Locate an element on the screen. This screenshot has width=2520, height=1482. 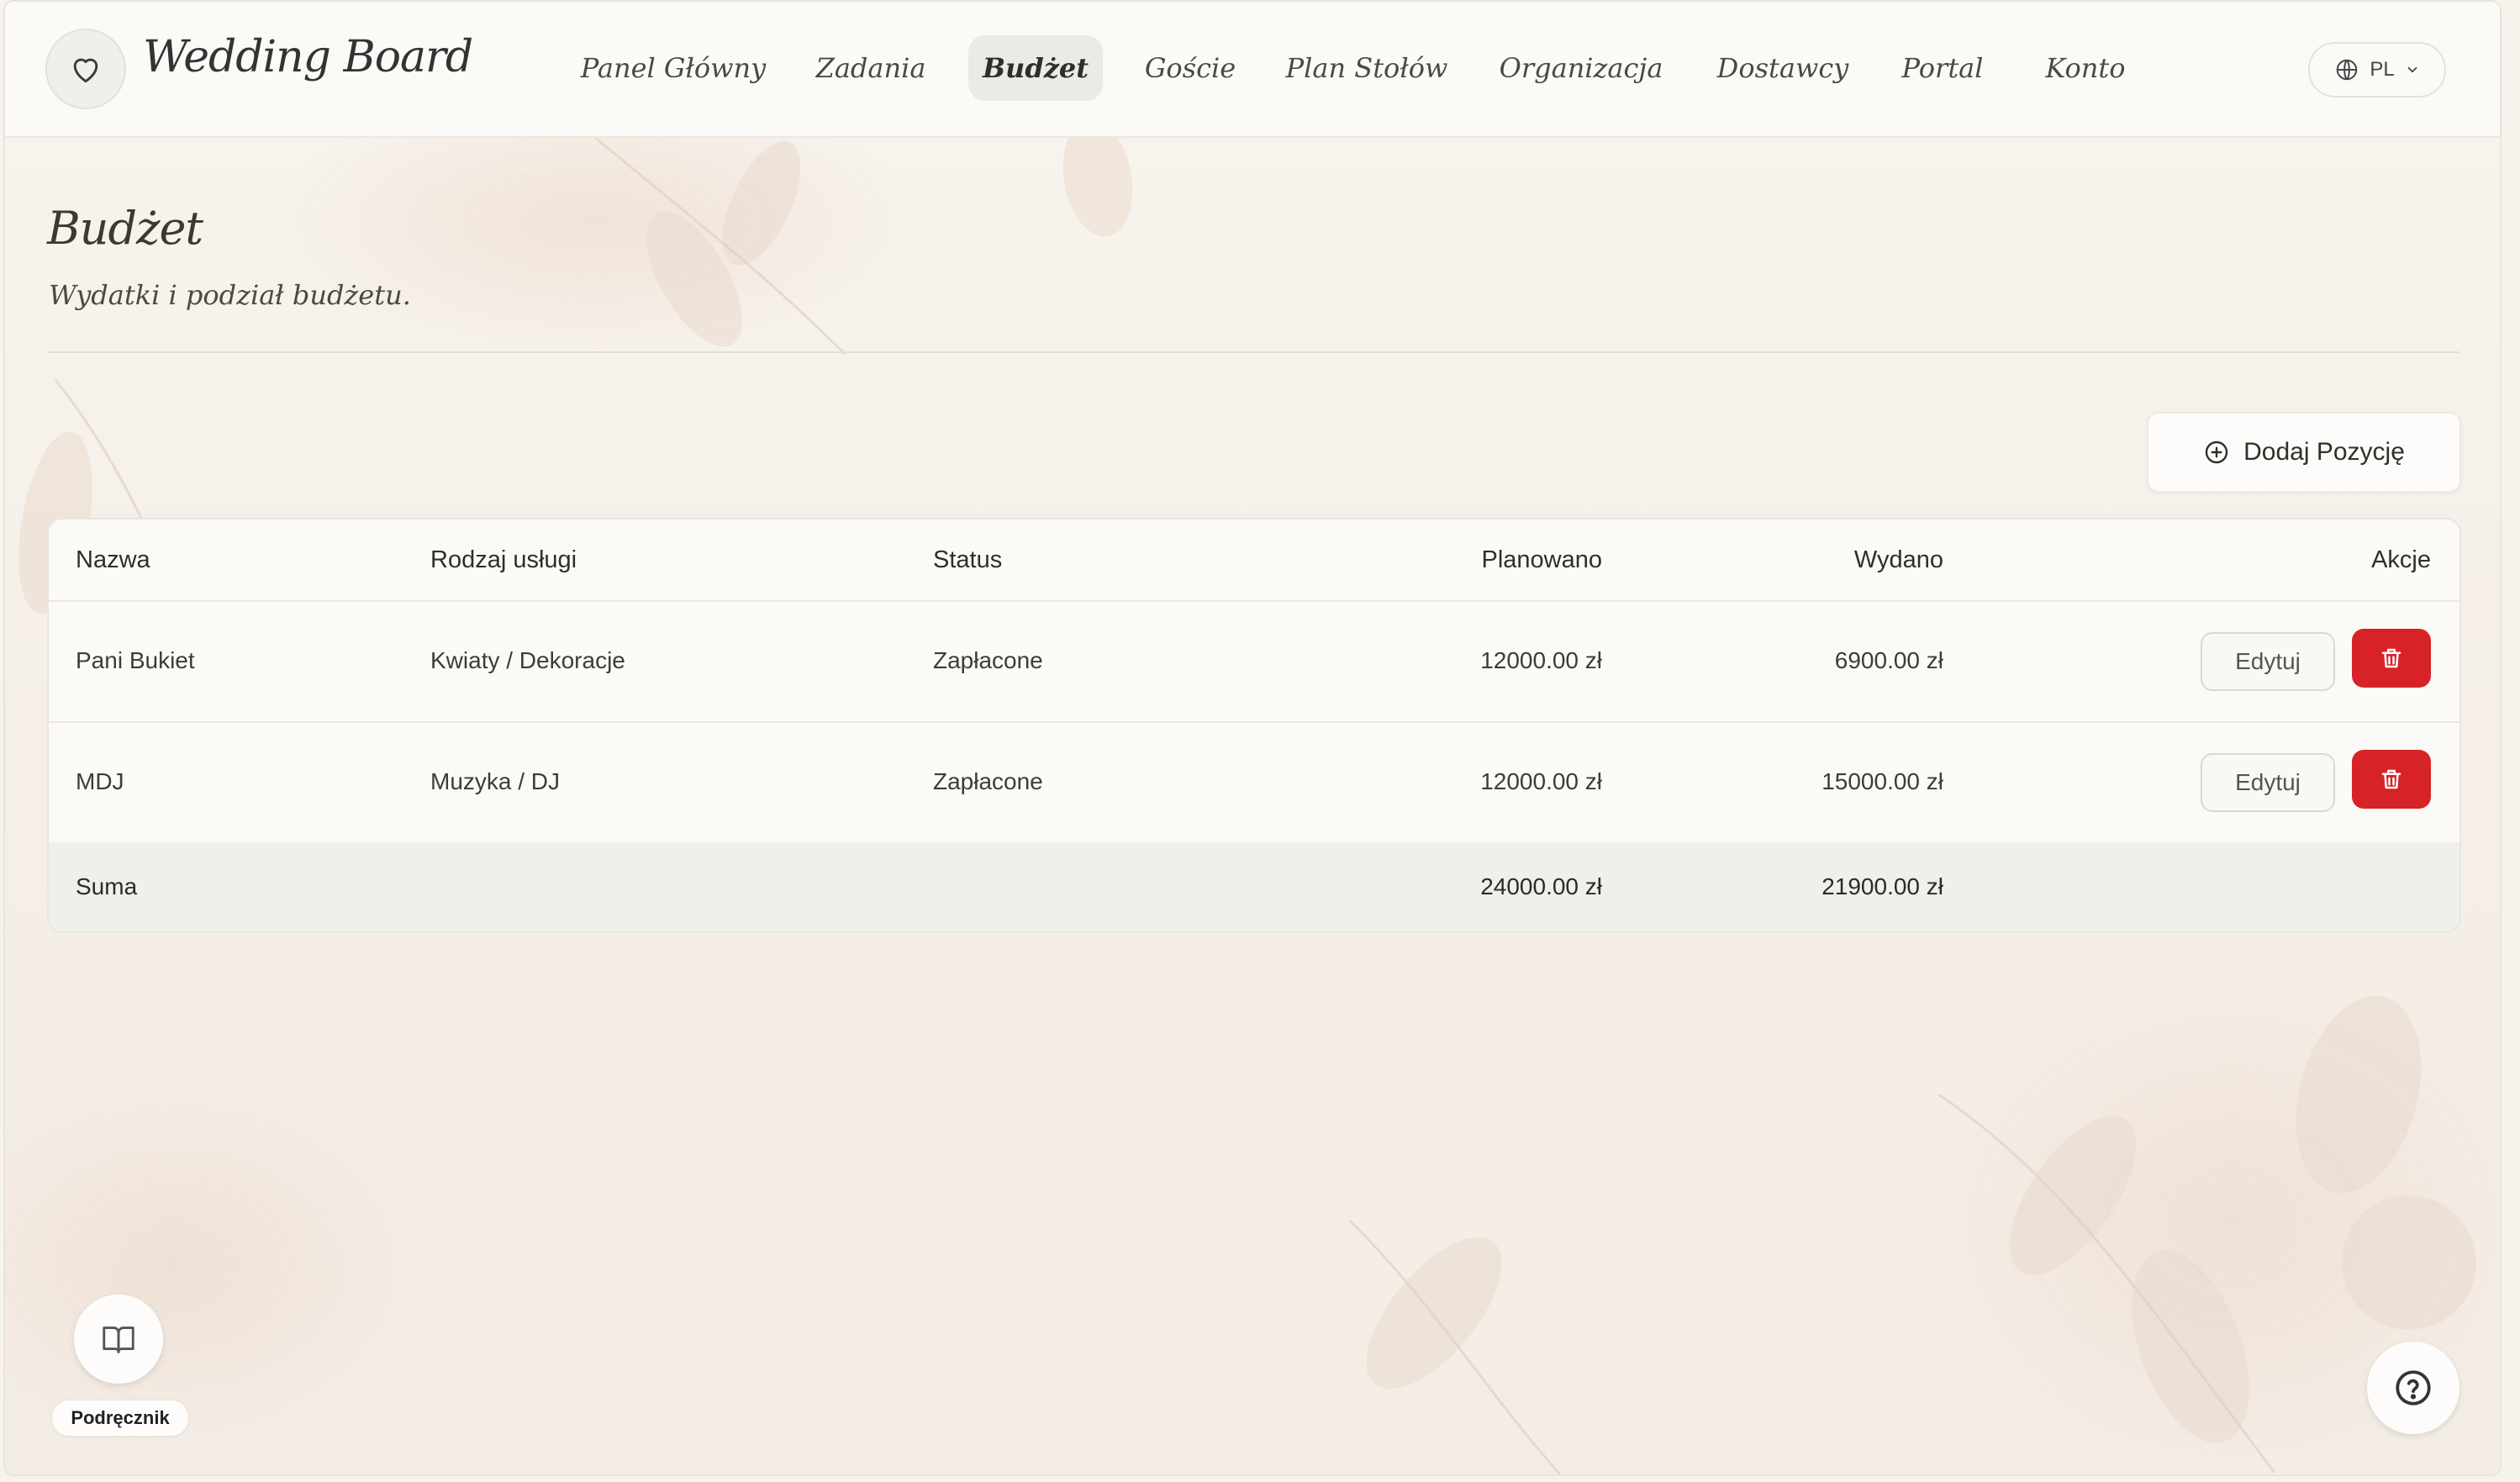
header-divider is located at coordinates (1253, 352).